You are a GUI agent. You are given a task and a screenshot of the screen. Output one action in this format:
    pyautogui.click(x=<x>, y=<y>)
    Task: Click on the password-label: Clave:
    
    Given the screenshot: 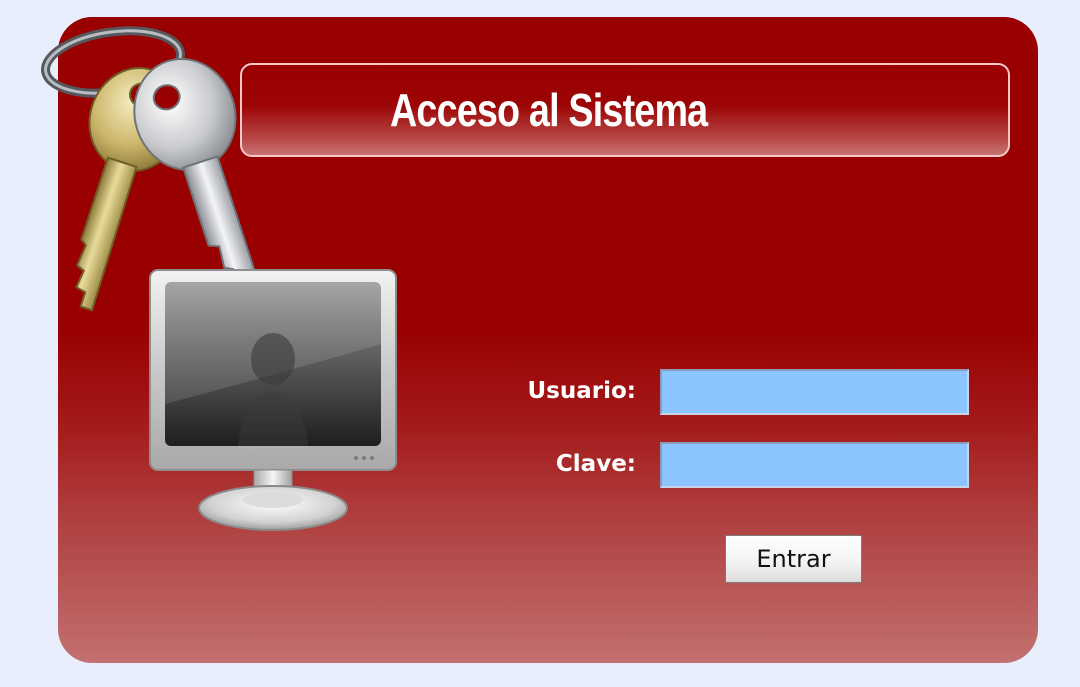 What is the action you would take?
    pyautogui.click(x=595, y=464)
    